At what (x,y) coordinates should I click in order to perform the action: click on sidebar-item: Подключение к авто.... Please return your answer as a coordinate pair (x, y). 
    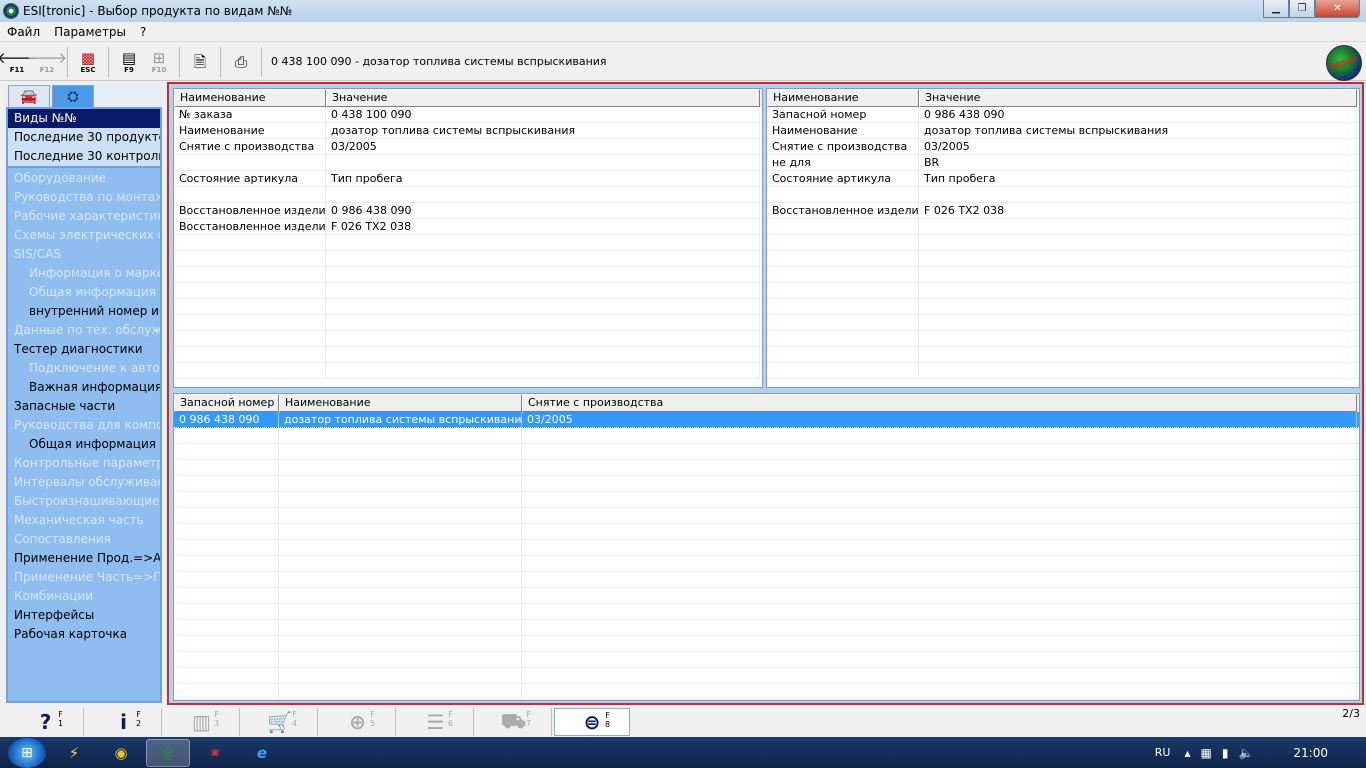
    Looking at the image, I should click on (84, 368).